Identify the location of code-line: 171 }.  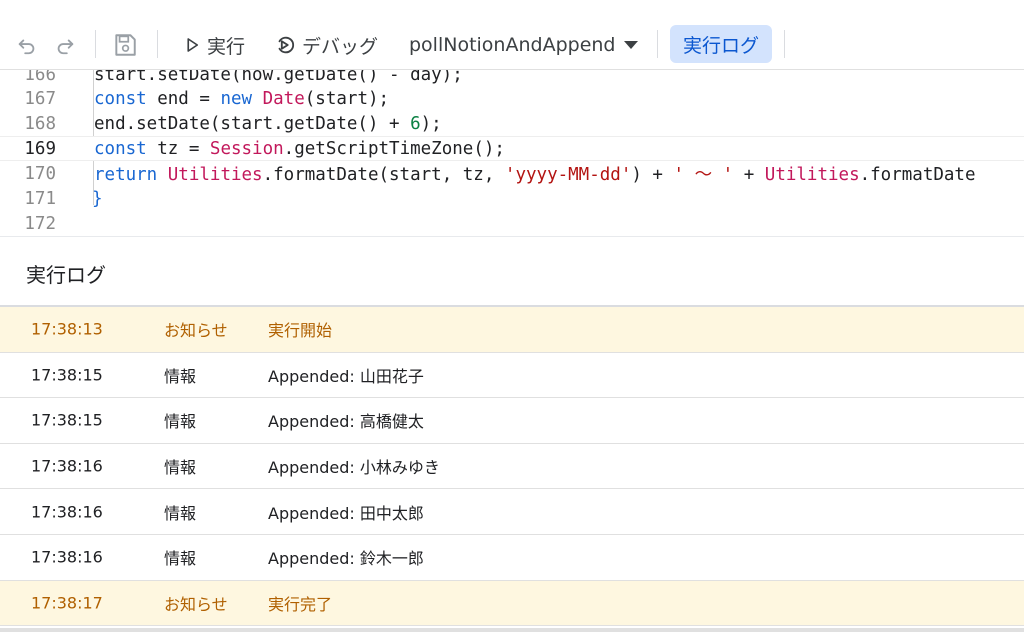
(512, 198).